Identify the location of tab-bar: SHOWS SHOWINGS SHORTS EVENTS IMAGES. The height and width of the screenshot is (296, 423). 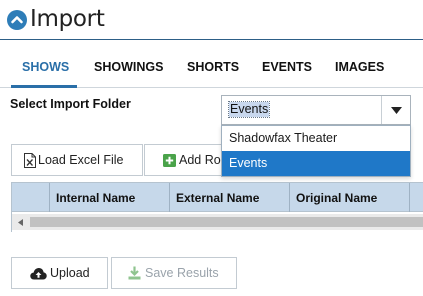
(211, 70).